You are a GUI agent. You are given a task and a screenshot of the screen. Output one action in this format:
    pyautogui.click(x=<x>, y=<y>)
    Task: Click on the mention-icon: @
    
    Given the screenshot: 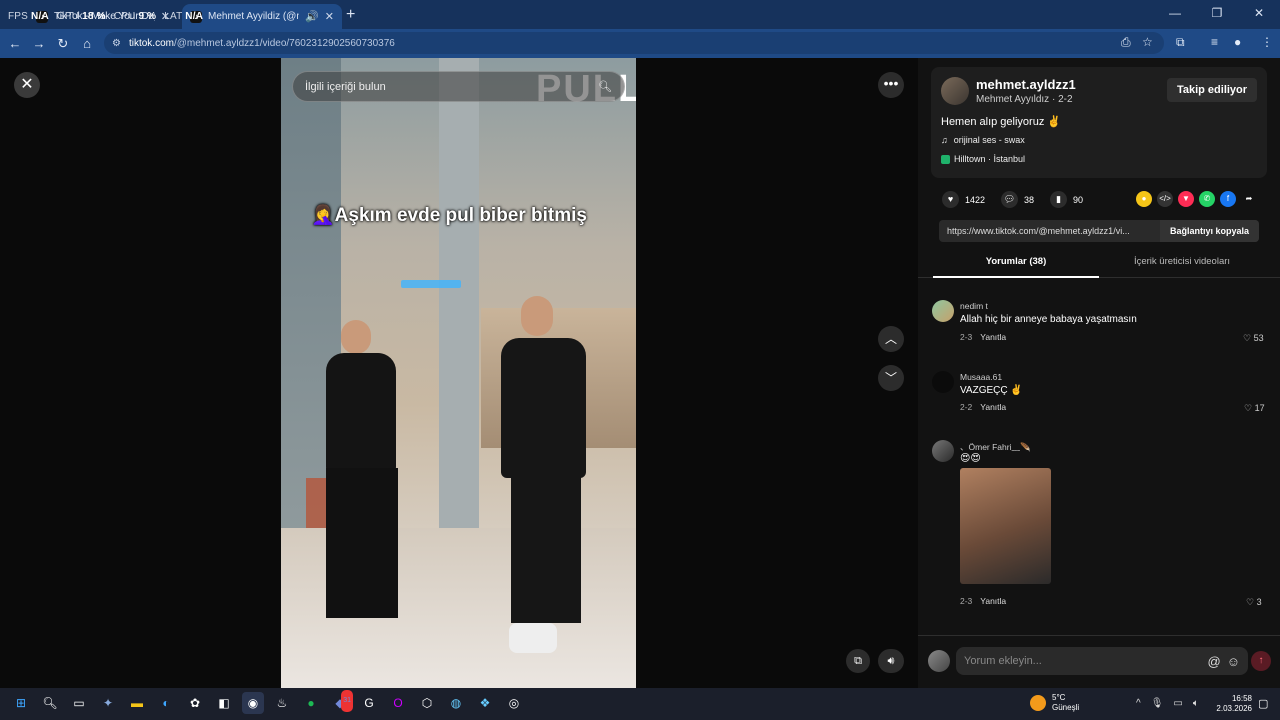 What is the action you would take?
    pyautogui.click(x=1214, y=661)
    